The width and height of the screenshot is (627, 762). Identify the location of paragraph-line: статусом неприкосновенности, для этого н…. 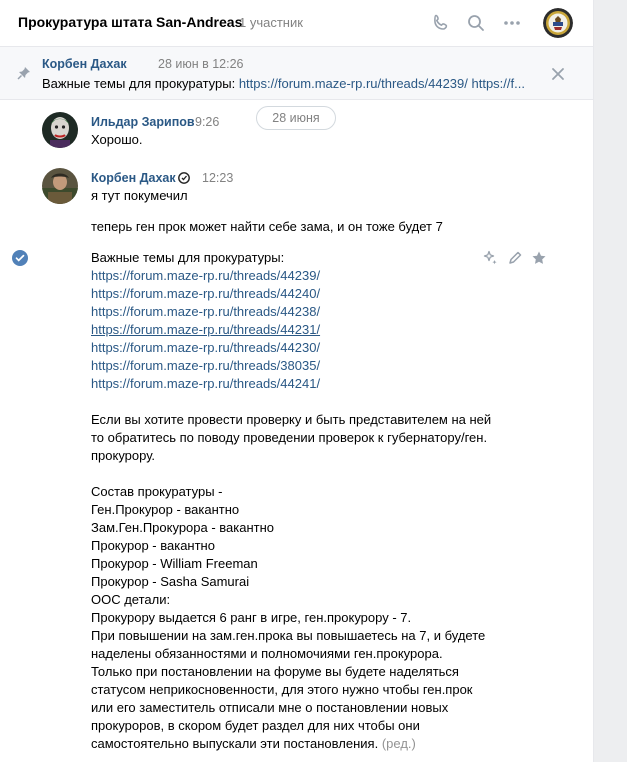
(282, 689).